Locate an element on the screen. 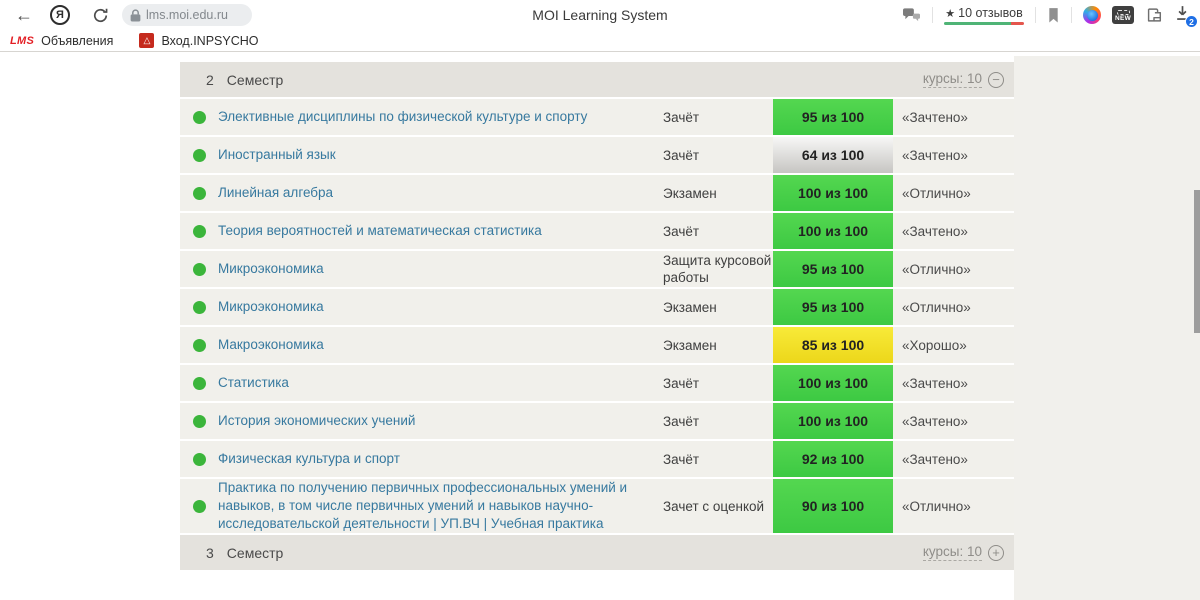  extension-sphere-icon is located at coordinates (1092, 15).